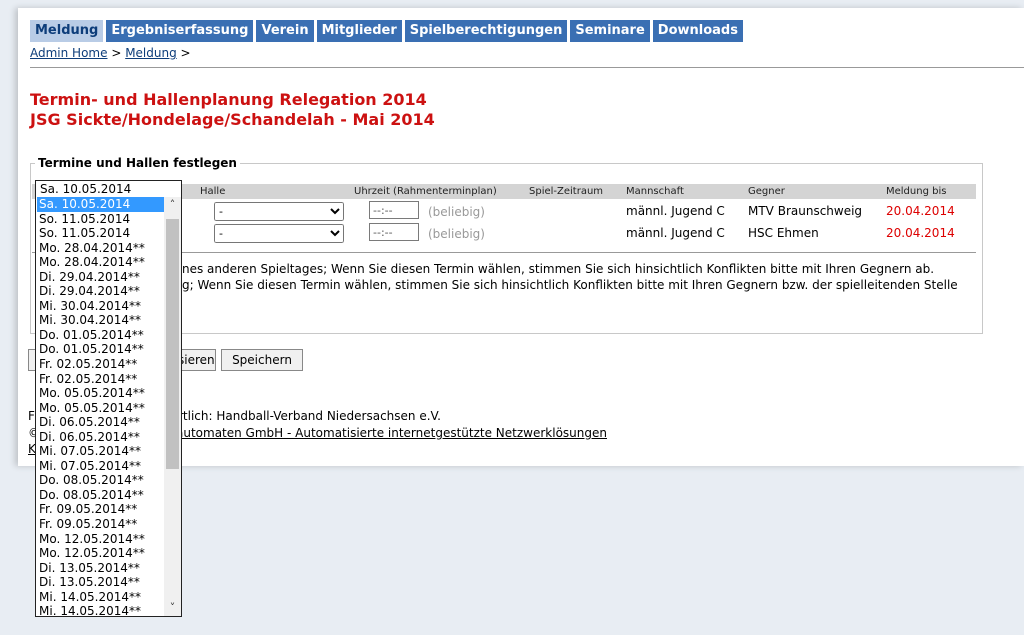  What do you see at coordinates (31, 416) in the screenshot?
I see `footer-line-1-prefix: F` at bounding box center [31, 416].